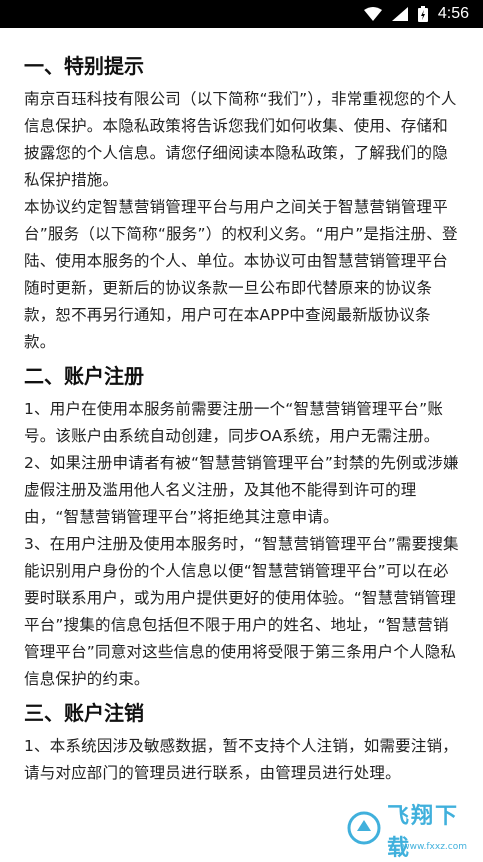 This screenshot has height=862, width=483. I want to click on status-time: 4:56, so click(453, 13).